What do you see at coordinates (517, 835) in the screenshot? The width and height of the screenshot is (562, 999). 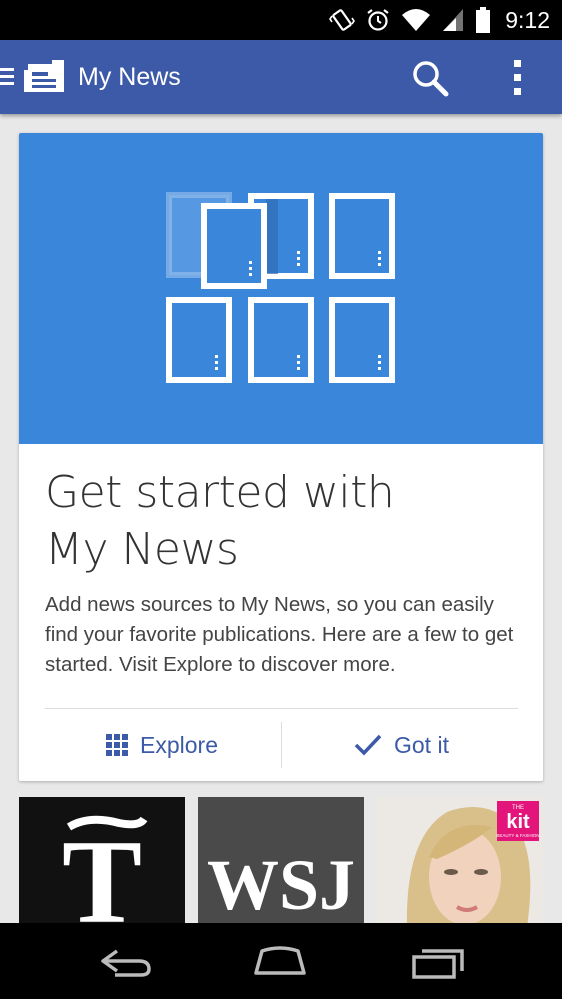 I see `kit-badge-bottom: BEAUTY & FASHION` at bounding box center [517, 835].